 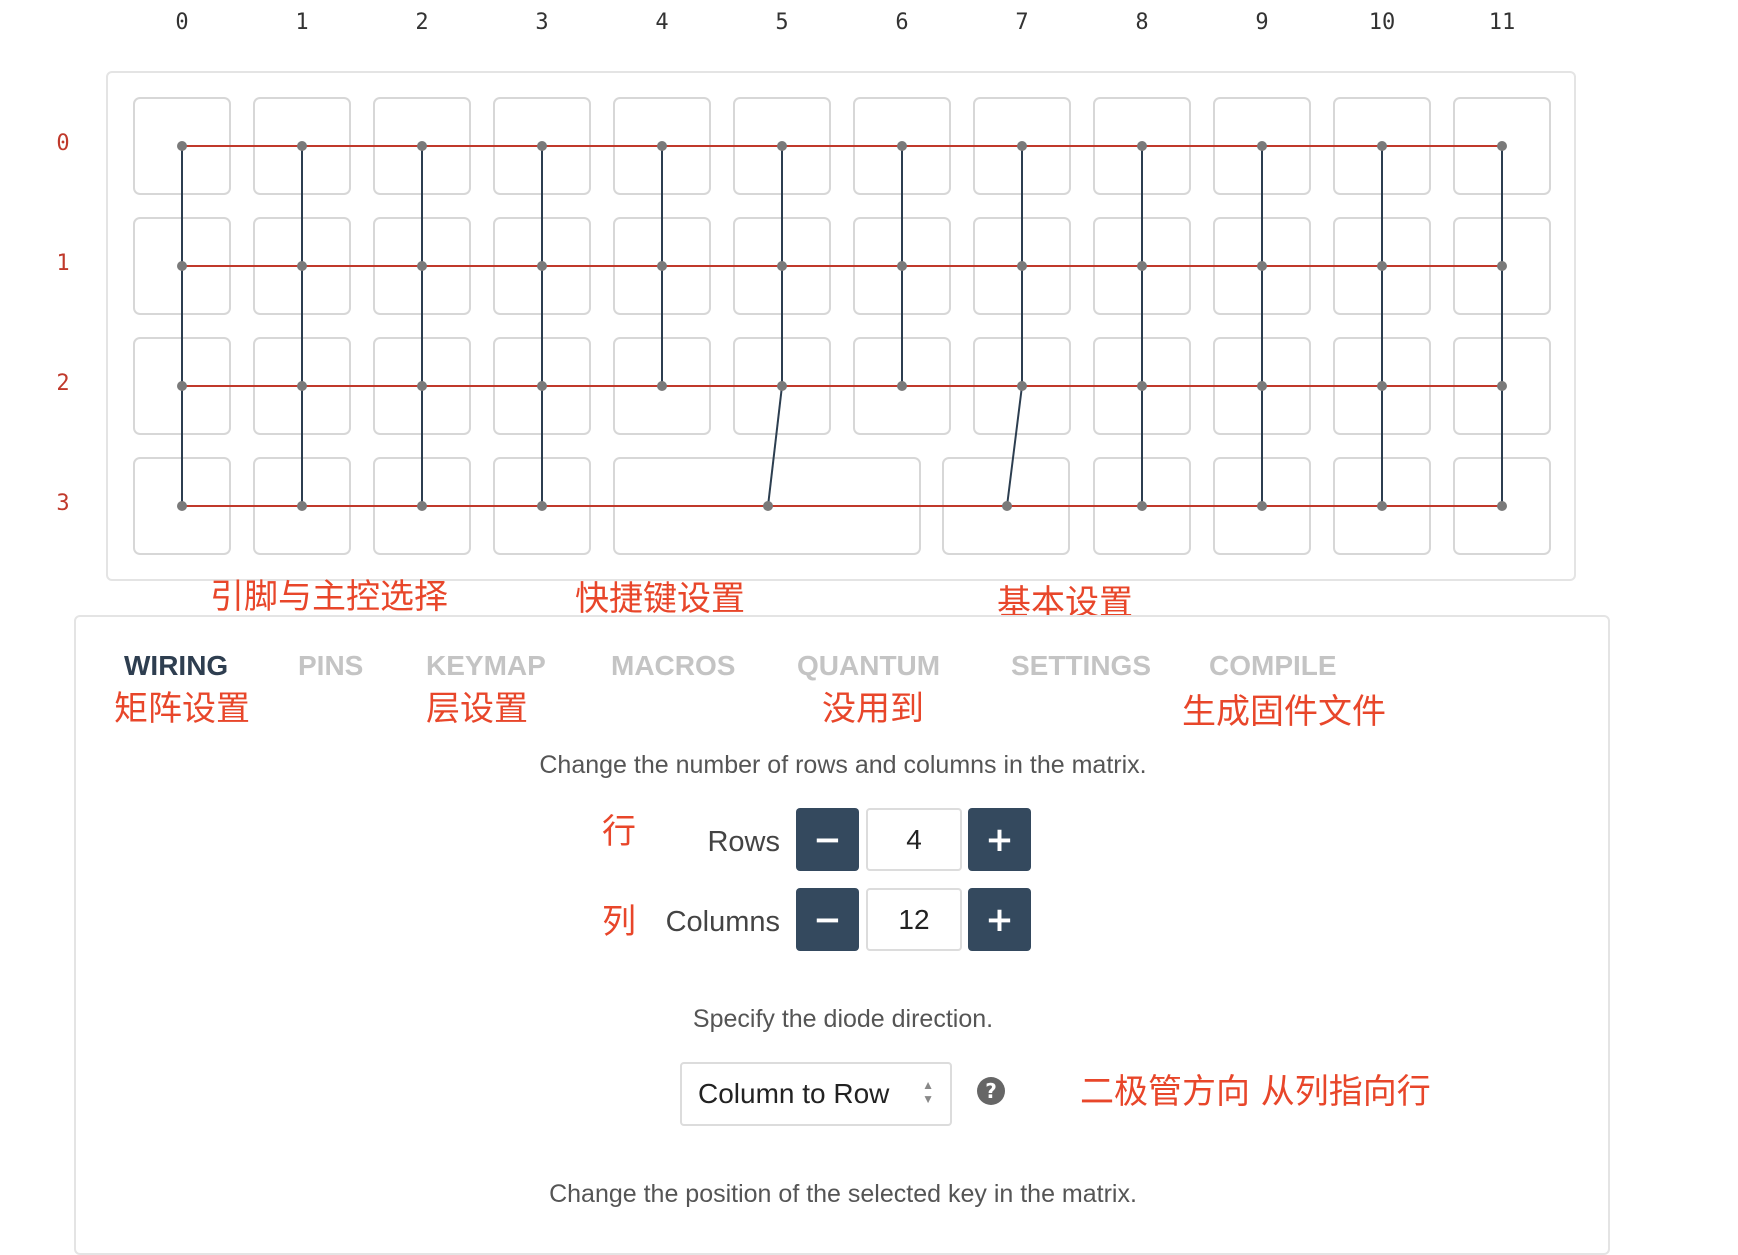 I want to click on annotation-keymap: 快捷键设置, so click(x=660, y=599).